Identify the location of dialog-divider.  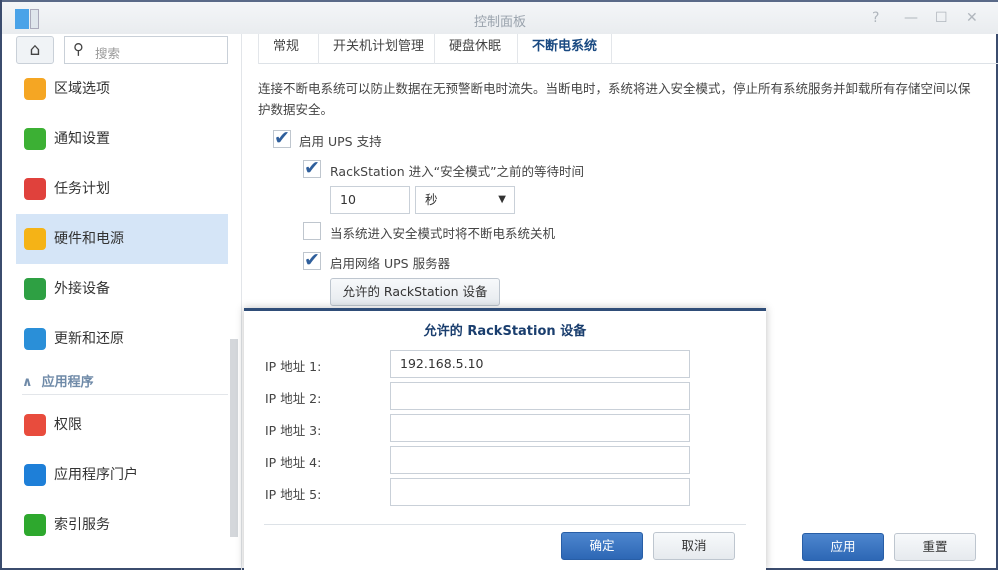
(505, 524).